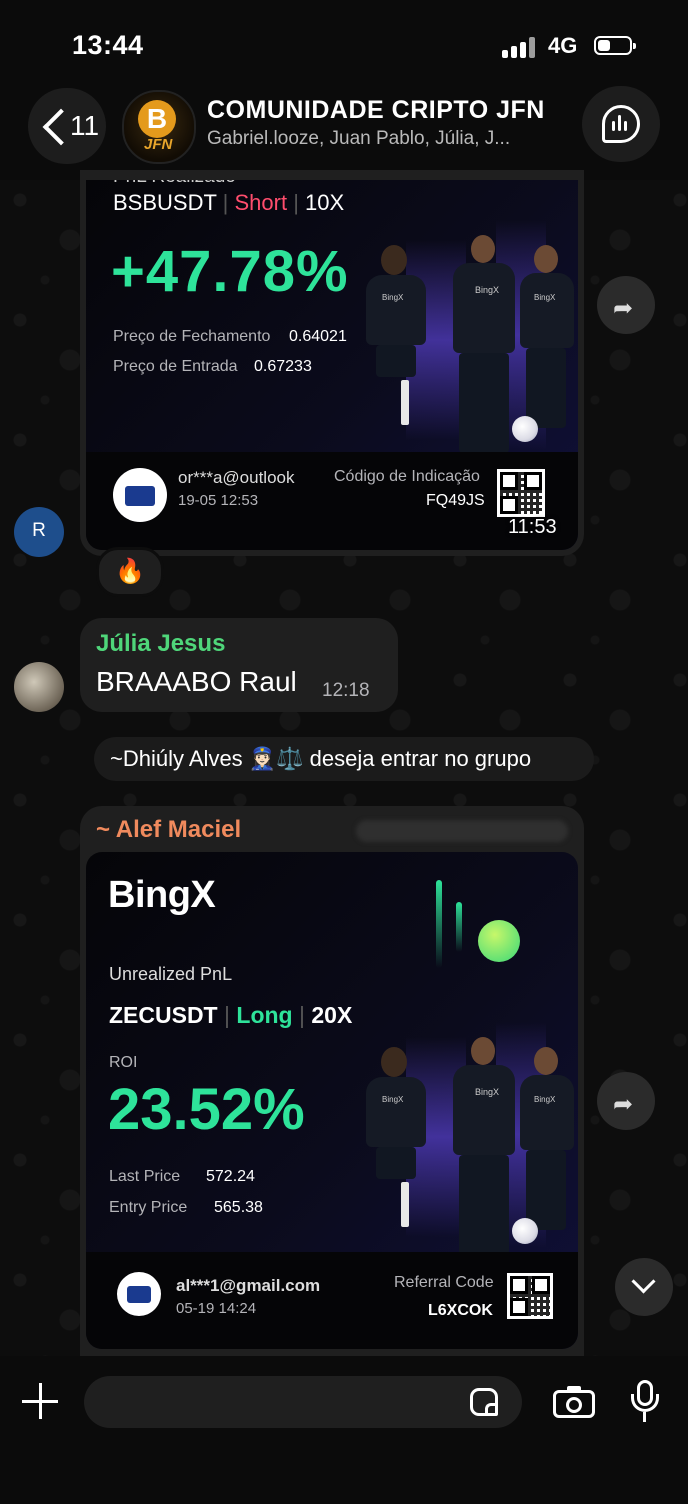 Image resolution: width=688 pixels, height=1504 pixels. Describe the element at coordinates (161, 643) in the screenshot. I see `sender-name: Júlia Jesus` at that location.